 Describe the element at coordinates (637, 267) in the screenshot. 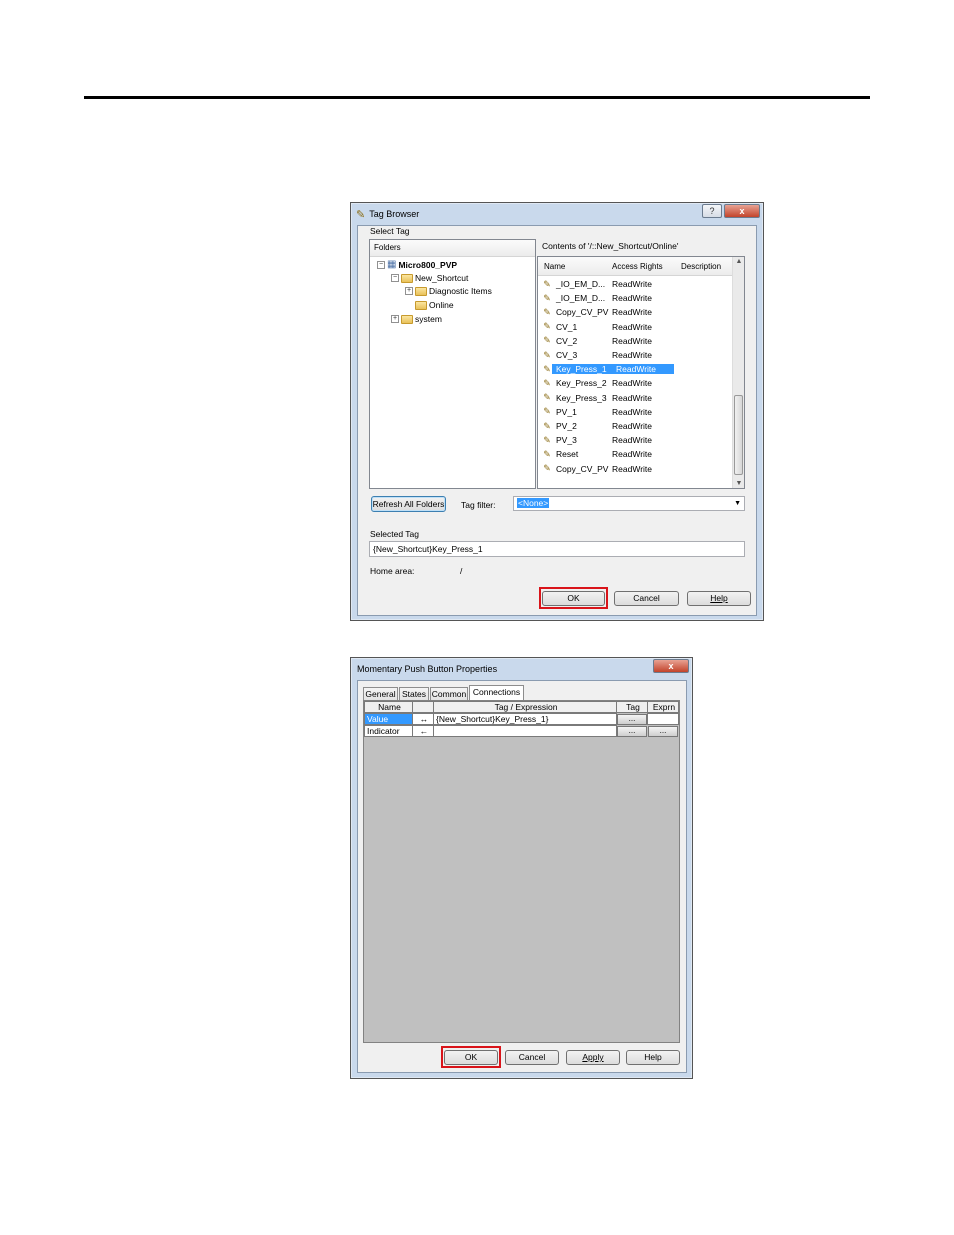

I see `col-access-header: Access Rights` at that location.